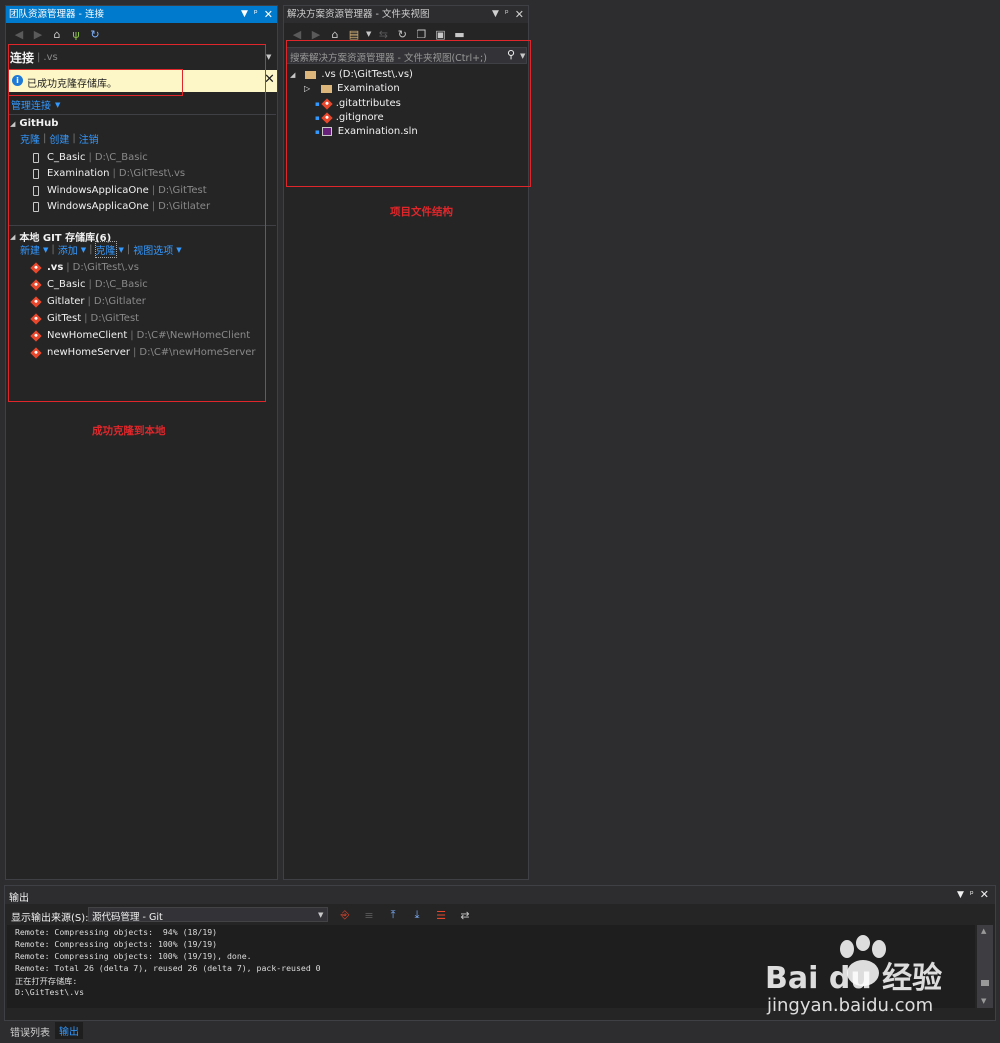 Image resolution: width=1000 pixels, height=1043 pixels. What do you see at coordinates (76, 34) in the screenshot?
I see `plug-icon: ψ` at bounding box center [76, 34].